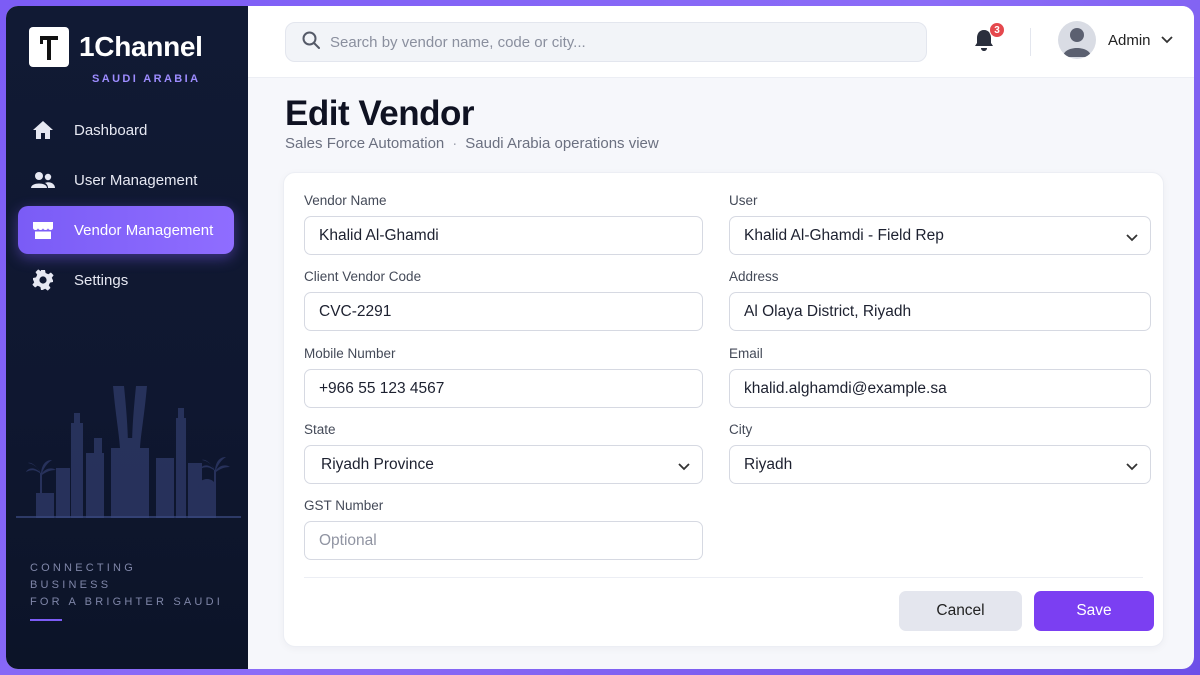 Image resolution: width=1200 pixels, height=675 pixels. I want to click on brand-logo-icon, so click(49, 47).